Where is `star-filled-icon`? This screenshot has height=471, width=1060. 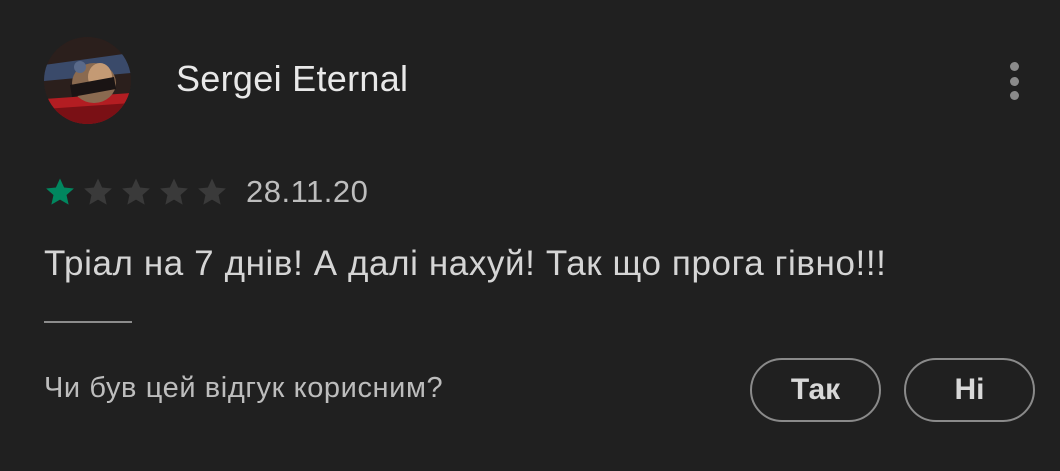
star-filled-icon is located at coordinates (60, 191).